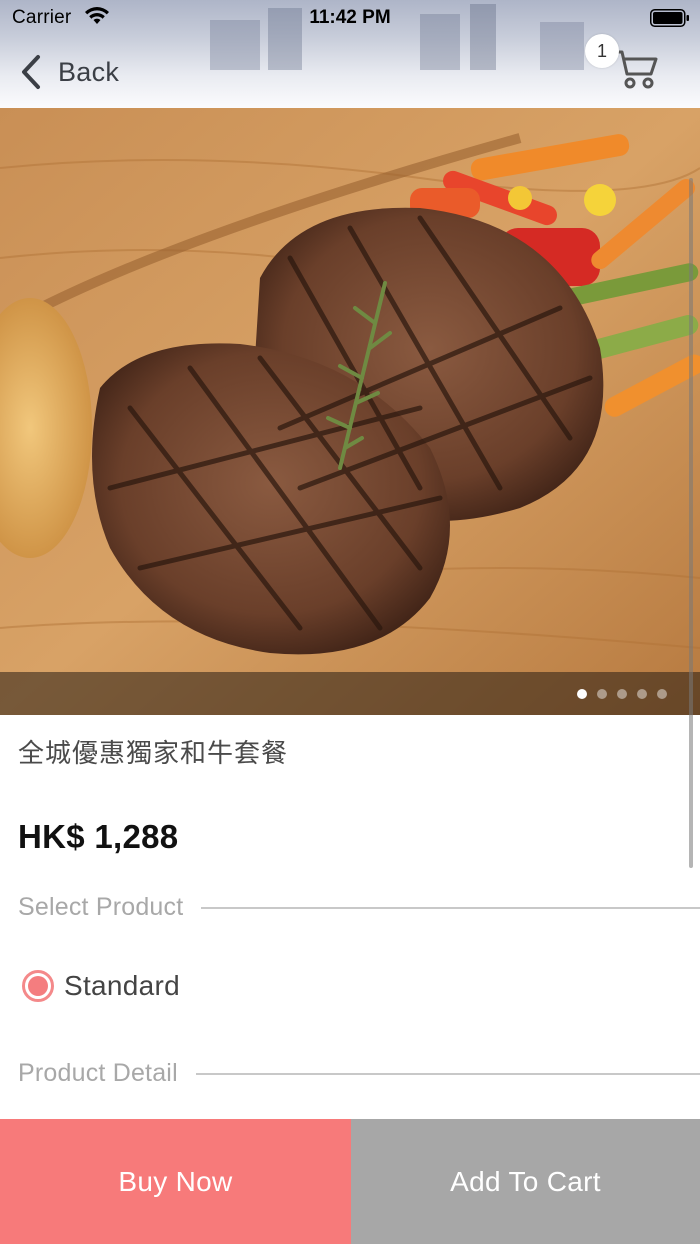  What do you see at coordinates (602, 51) in the screenshot?
I see `cart-count-badge: 1` at bounding box center [602, 51].